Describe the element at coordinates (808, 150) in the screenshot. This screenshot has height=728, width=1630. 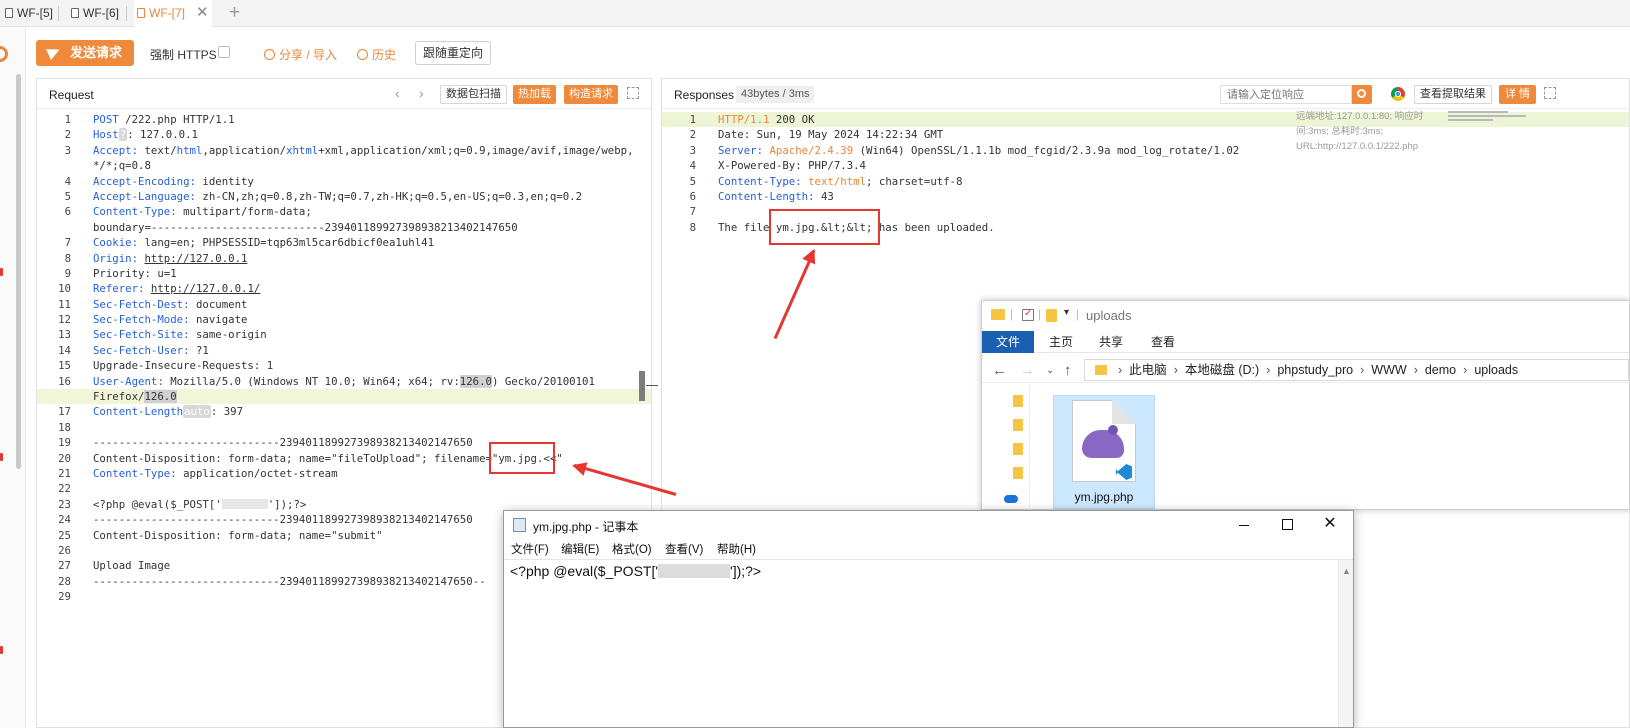
I see `header-value-highlight: Apache/2.4.39` at that location.